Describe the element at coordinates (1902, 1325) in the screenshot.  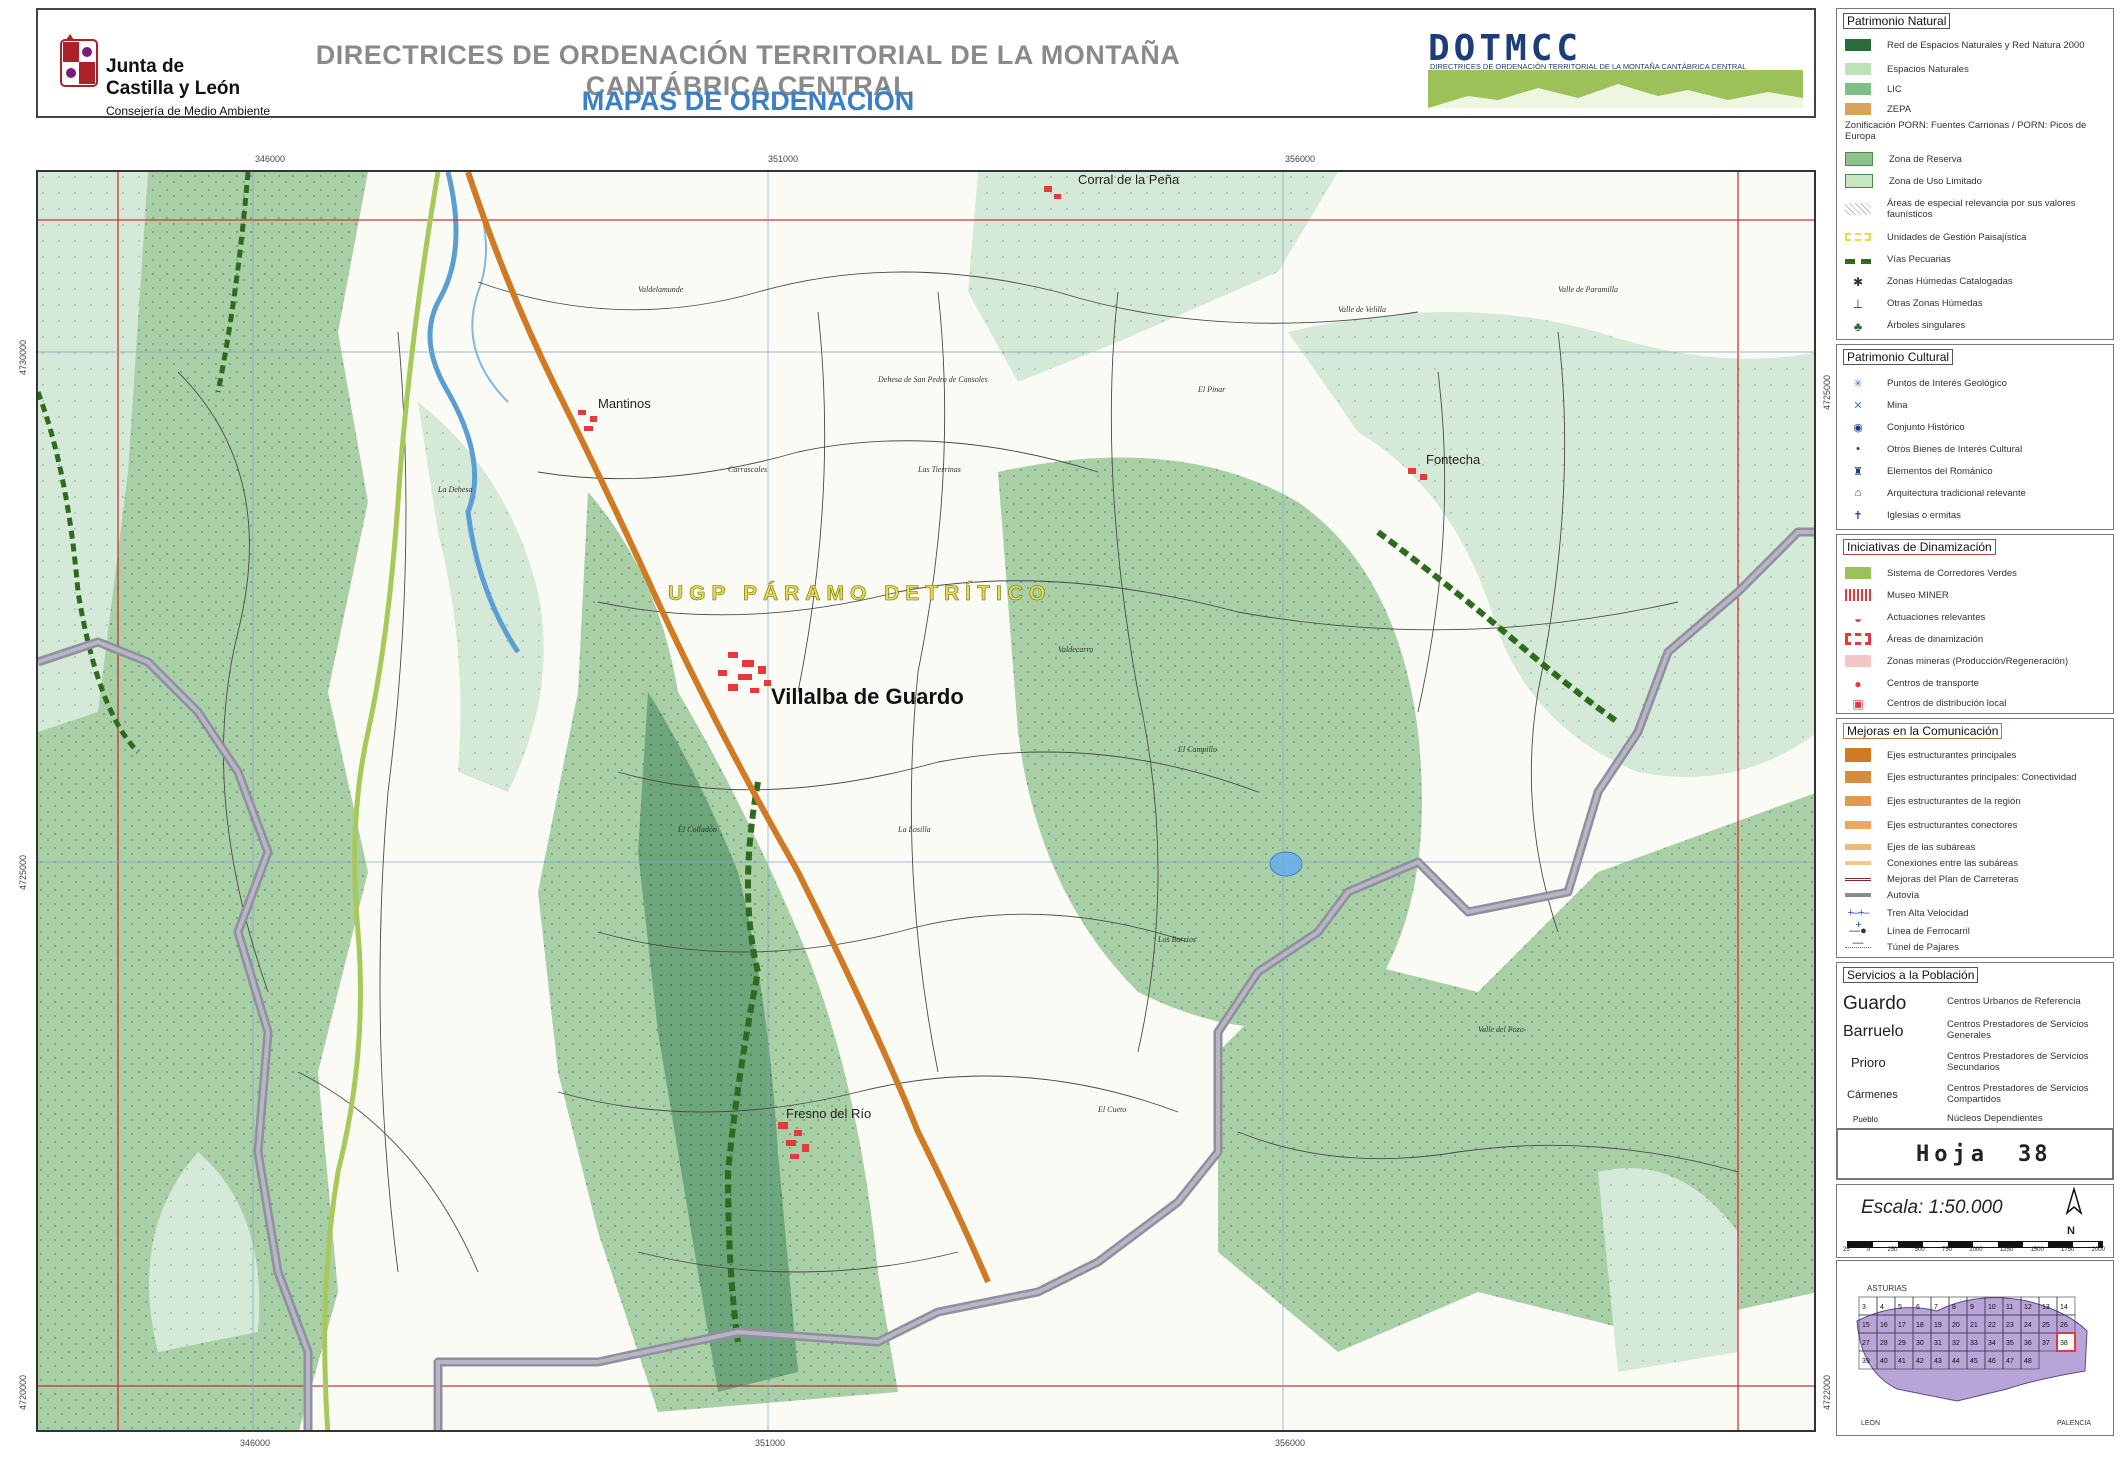
I see `index-sheet-label: 17` at that location.